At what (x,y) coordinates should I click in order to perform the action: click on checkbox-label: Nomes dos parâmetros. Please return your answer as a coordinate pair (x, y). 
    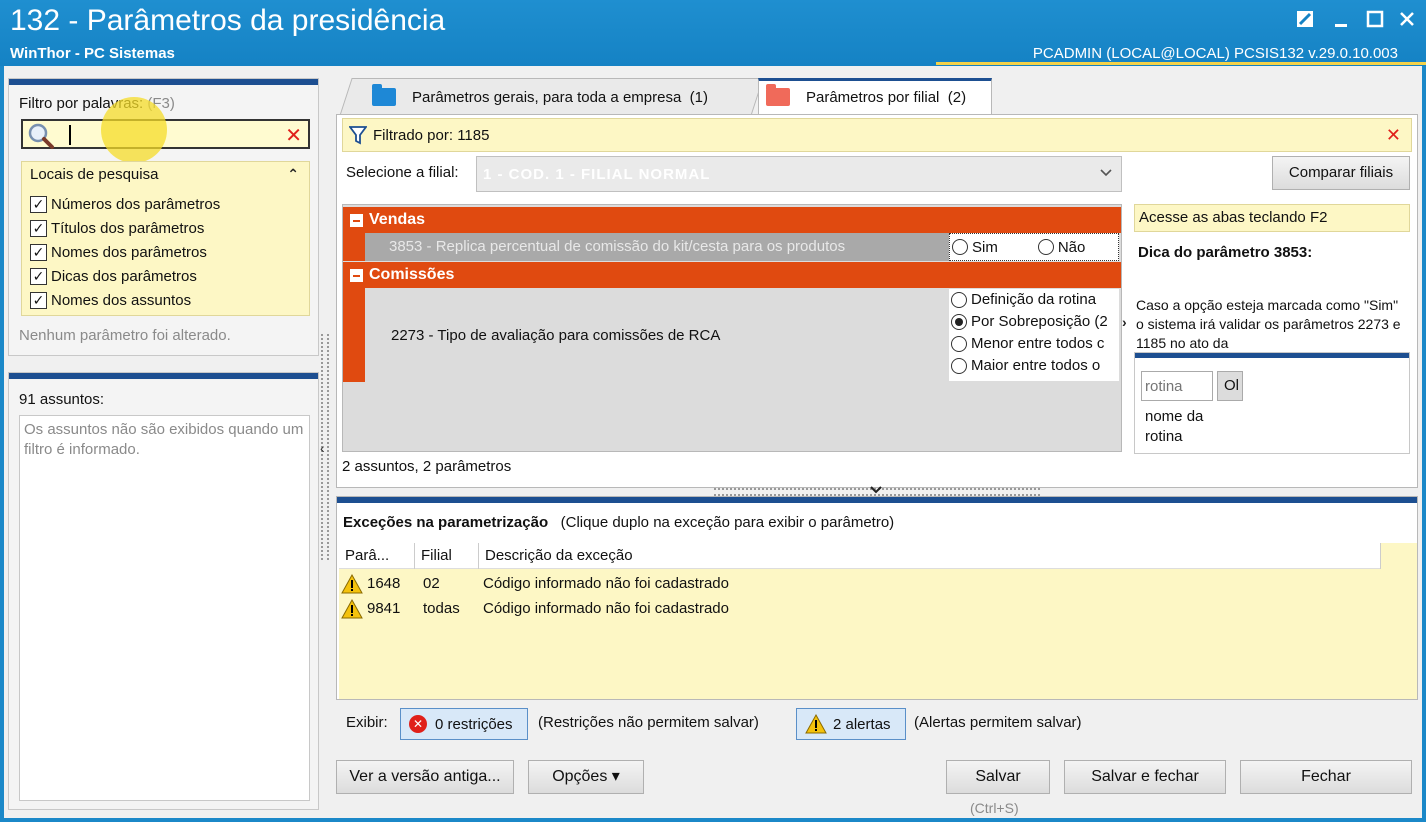
    Looking at the image, I should click on (129, 252).